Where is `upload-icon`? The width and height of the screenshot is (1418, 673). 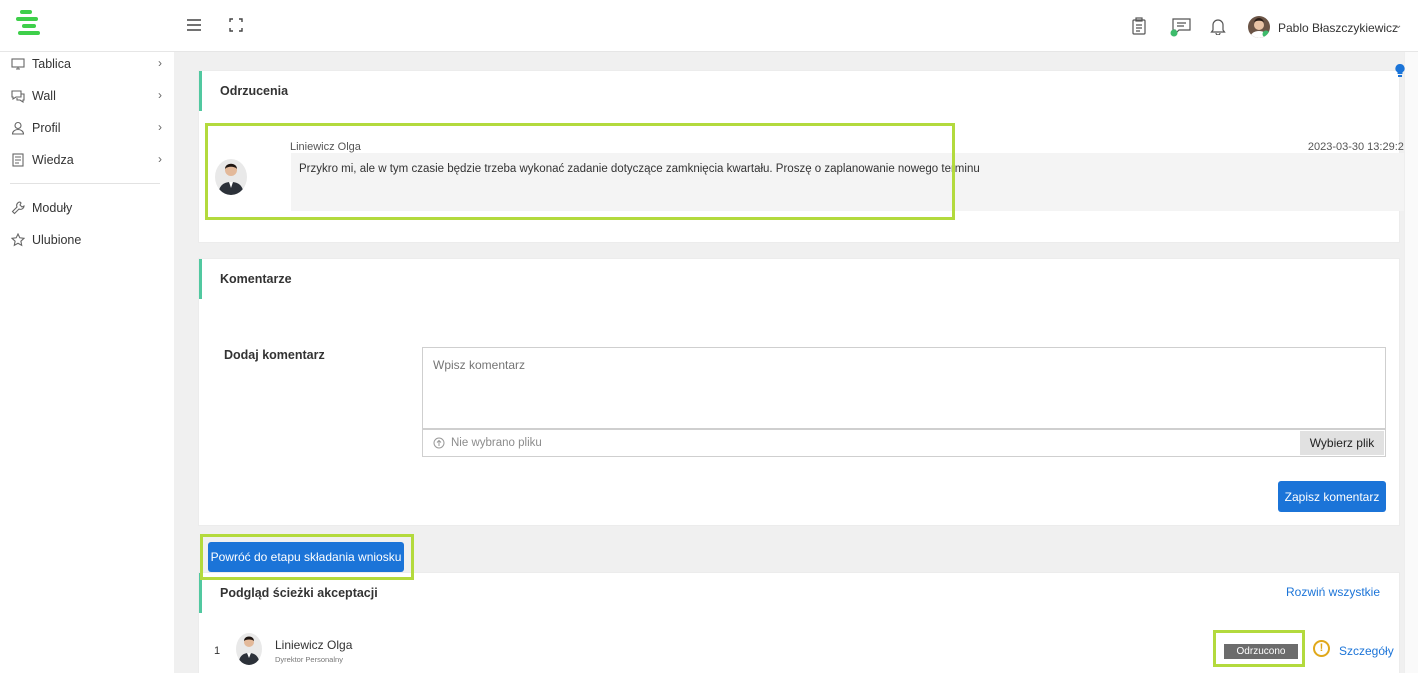
upload-icon is located at coordinates (439, 444).